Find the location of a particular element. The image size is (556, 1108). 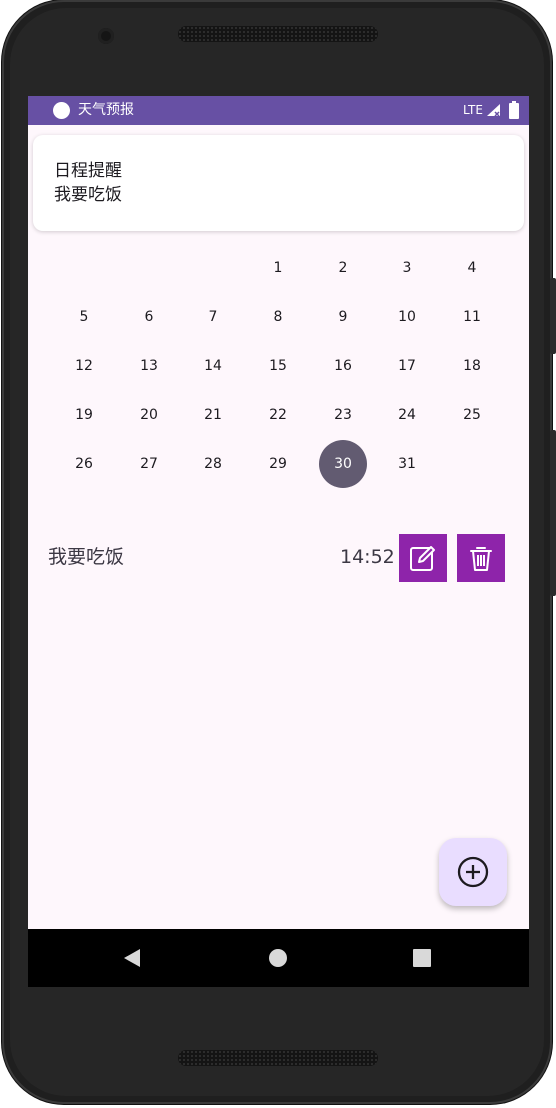

reminder-notification-card: 日程提醒 我要吃饭 is located at coordinates (278, 183).